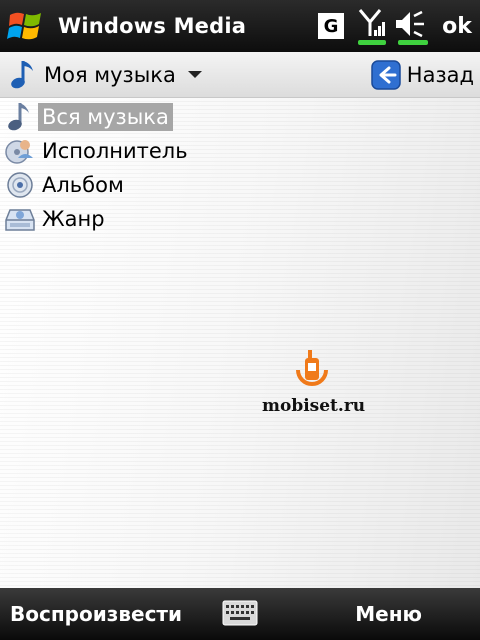 This screenshot has width=480, height=640. I want to click on artist-icon, so click(20, 151).